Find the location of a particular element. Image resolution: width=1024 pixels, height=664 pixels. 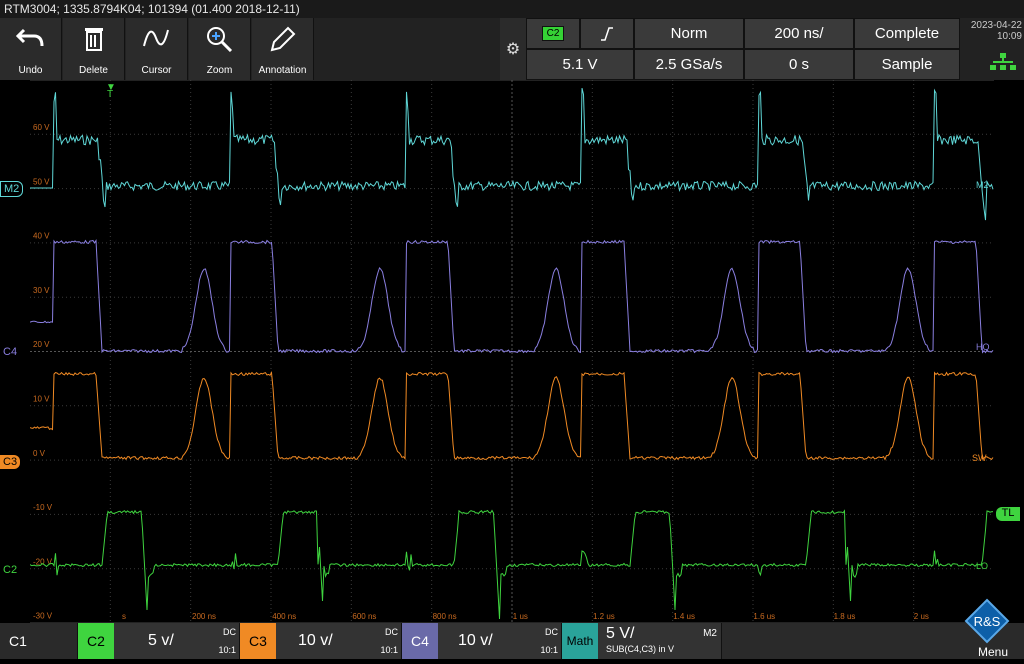

network-icon is located at coordinates (1003, 61).